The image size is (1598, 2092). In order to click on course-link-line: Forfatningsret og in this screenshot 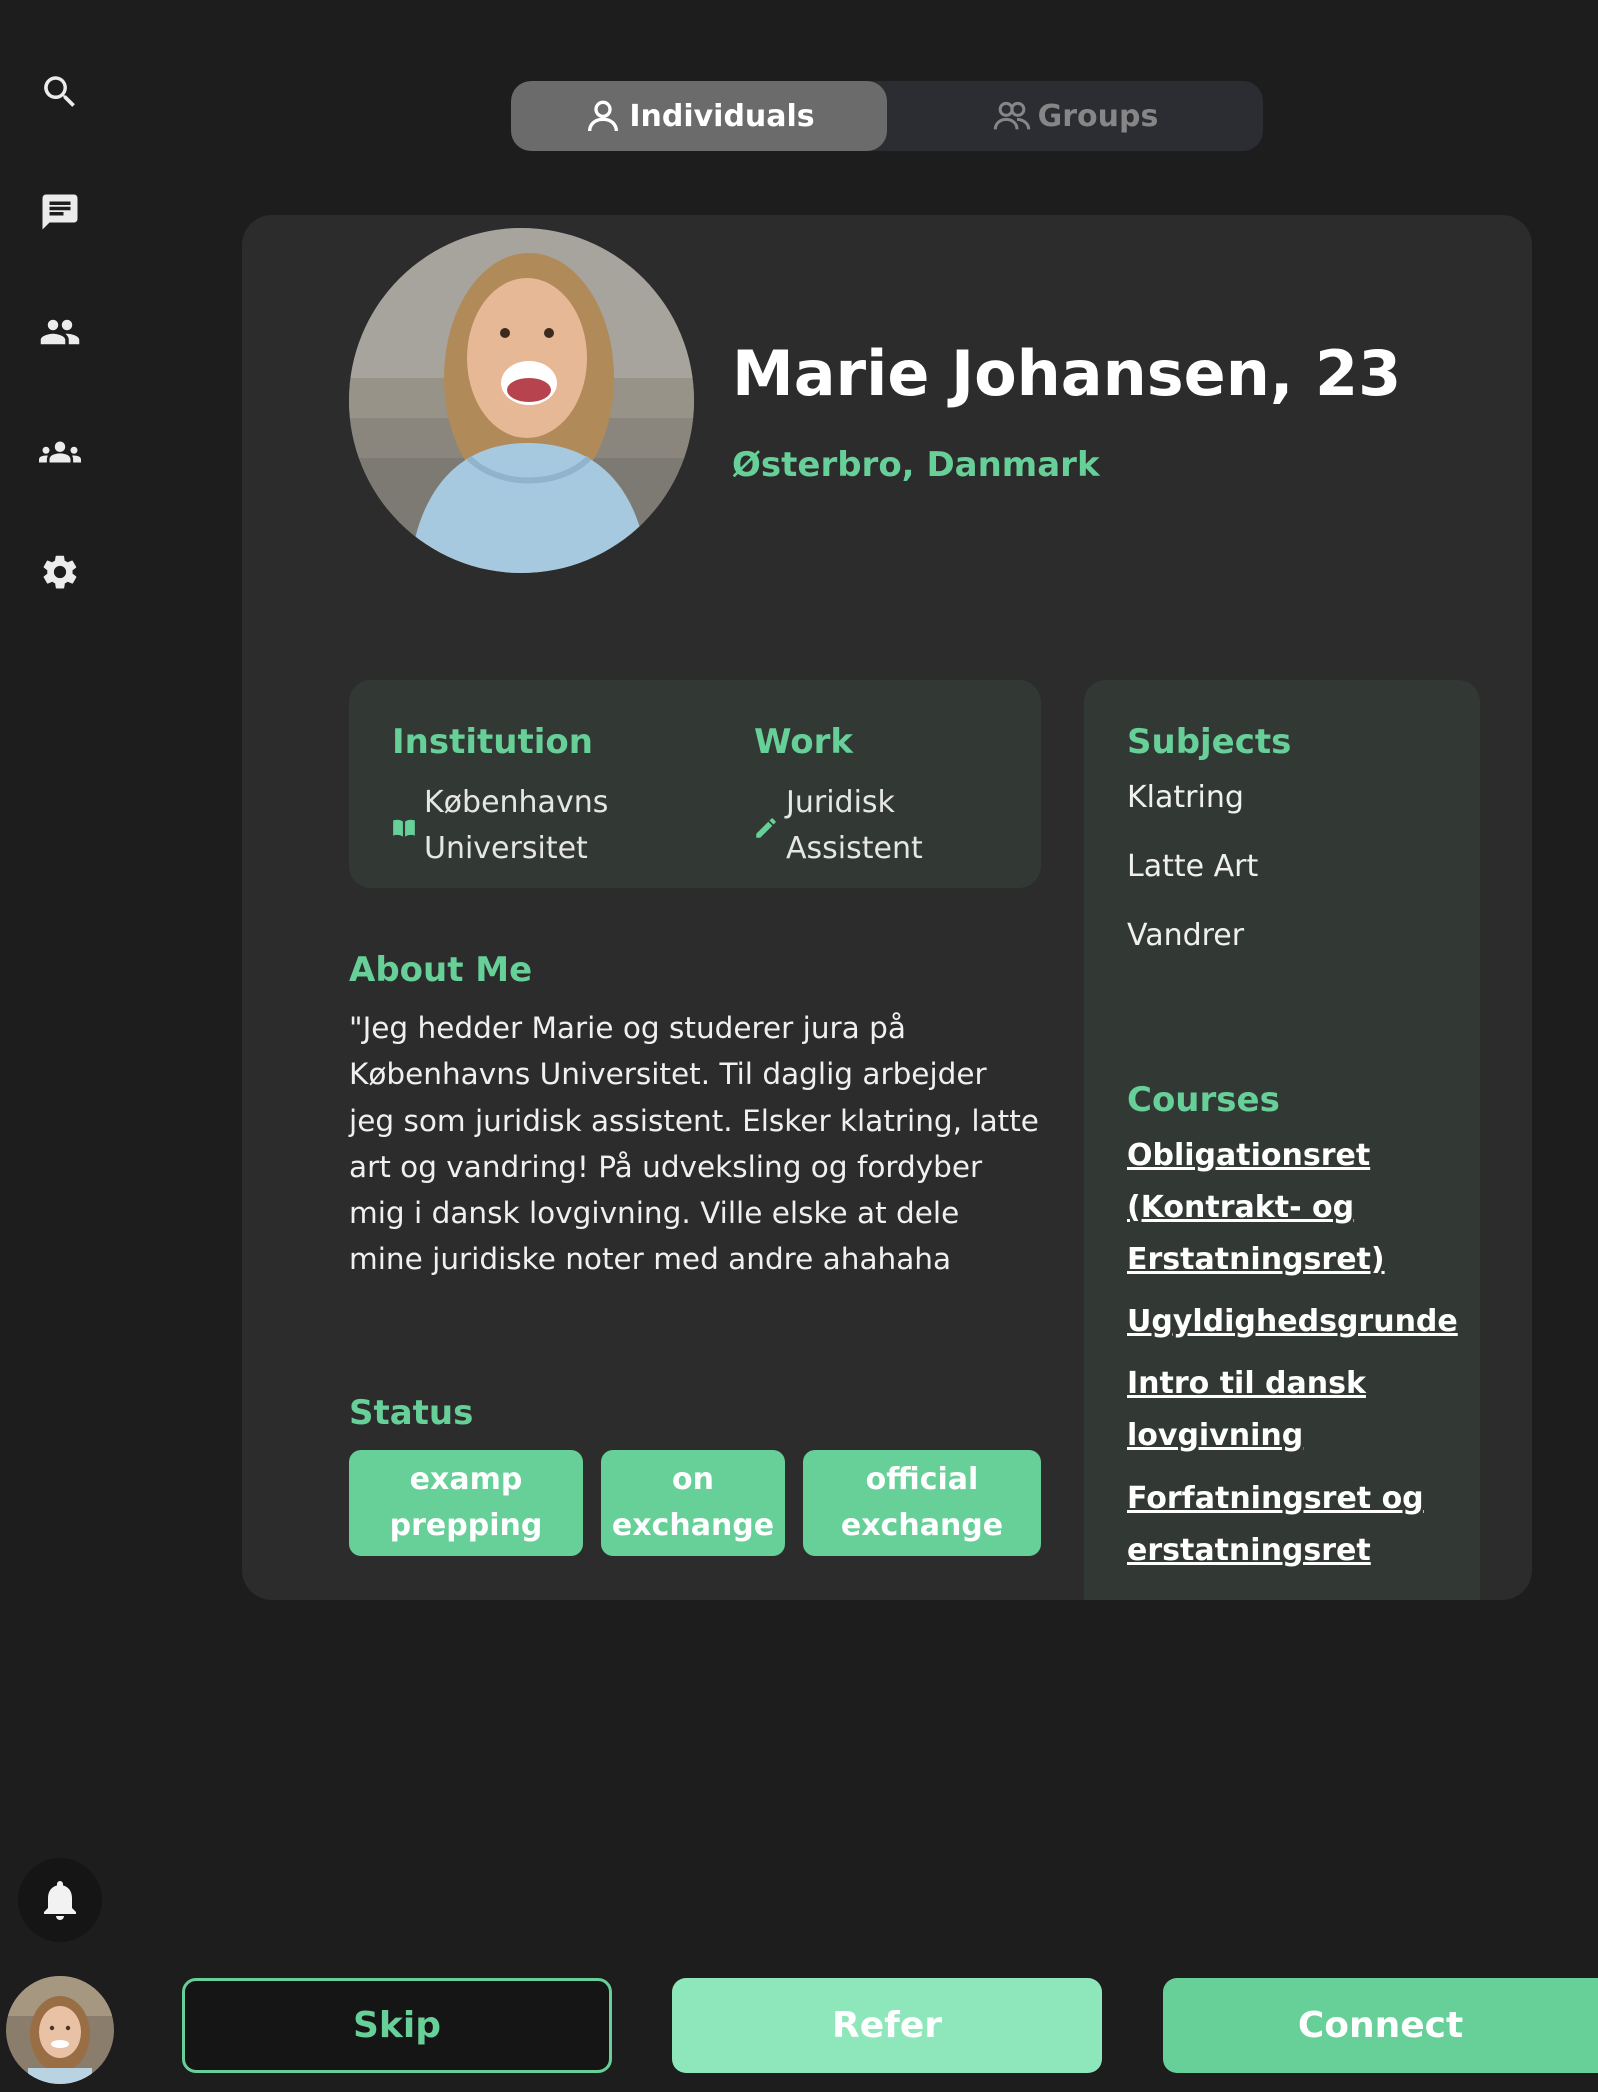, I will do `click(1275, 1498)`.